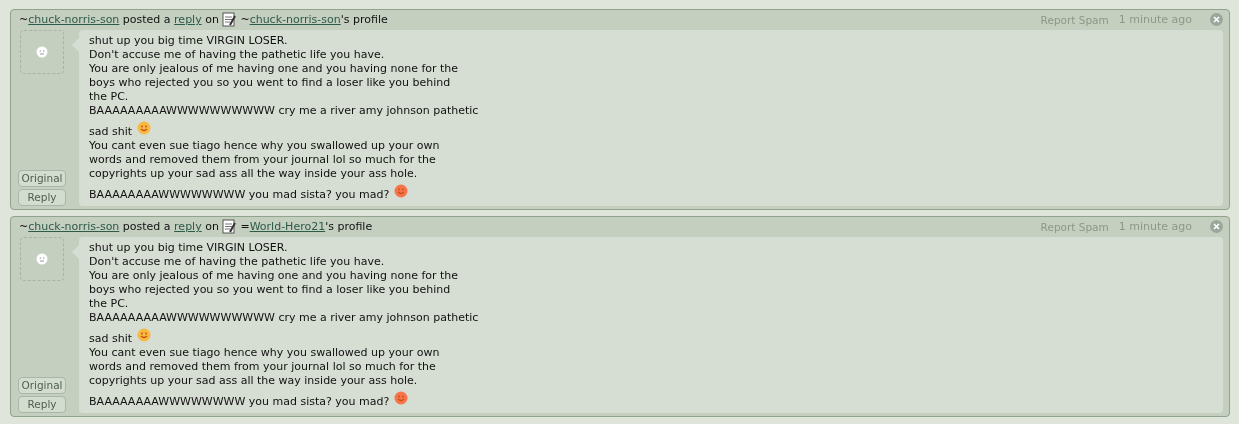  Describe the element at coordinates (295, 19) in the screenshot. I see `profile-link: chuck-norris-son` at that location.